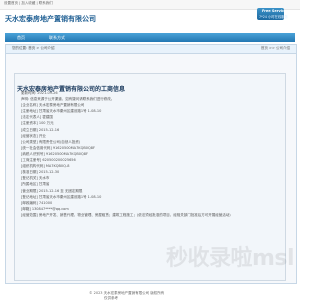 The width and height of the screenshot is (320, 301). What do you see at coordinates (57, 37) in the screenshot?
I see `nav-contact: 联系方式` at bounding box center [57, 37].